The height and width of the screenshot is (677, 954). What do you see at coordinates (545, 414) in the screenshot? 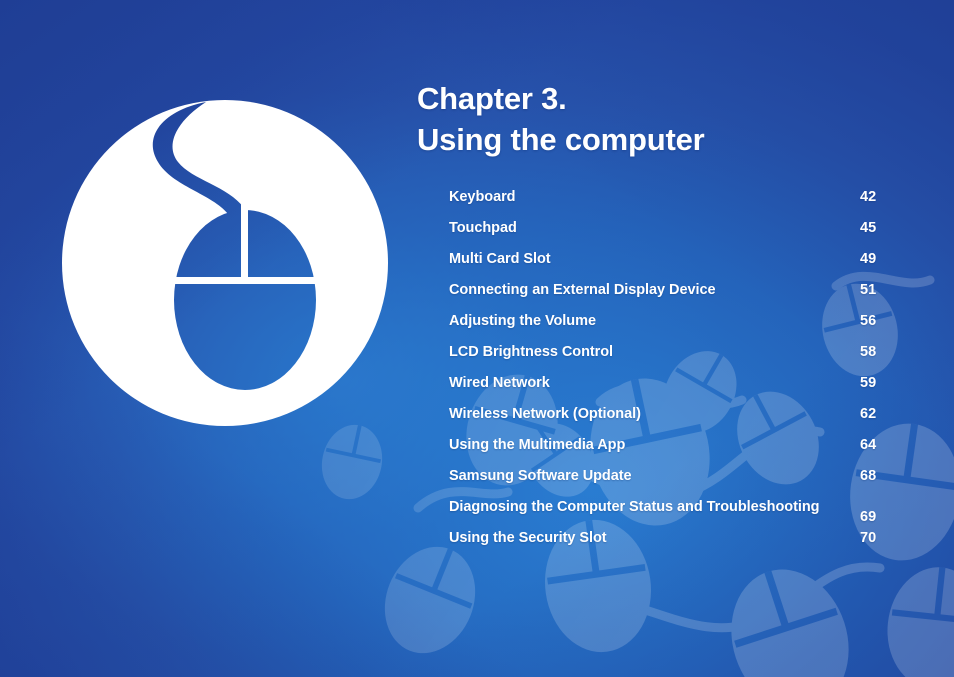
I see `toc-entry-label: Wireless Network (Optional)` at bounding box center [545, 414].